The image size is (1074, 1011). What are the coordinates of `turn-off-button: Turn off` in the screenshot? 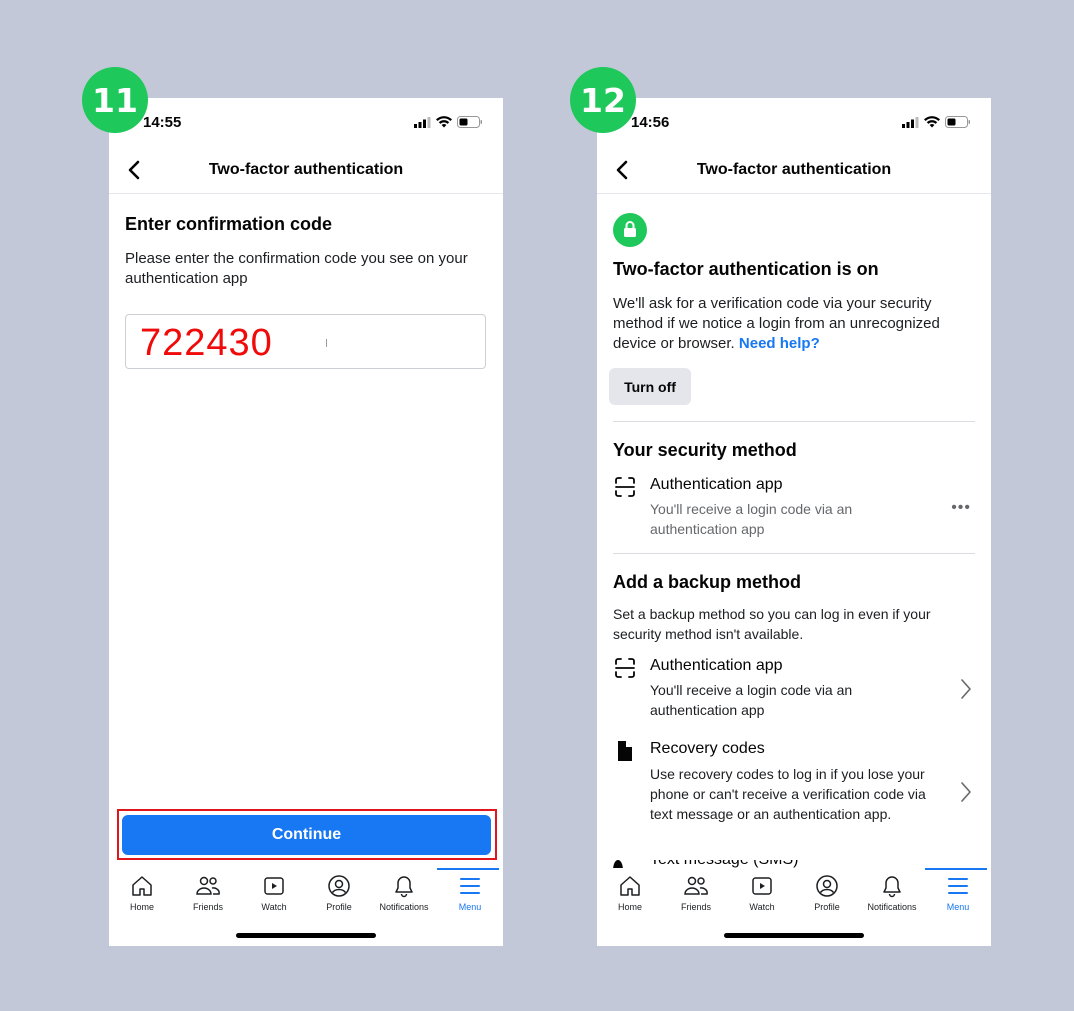 It's located at (650, 386).